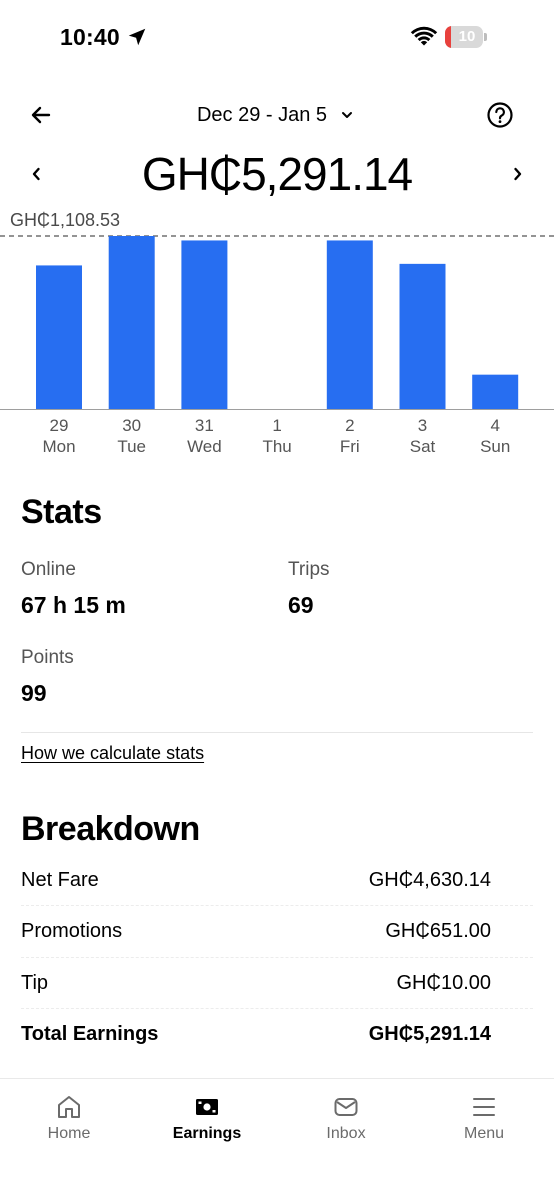 This screenshot has height=1200, width=554. I want to click on date-range-selector: Dec 29 - Jan 5, so click(275, 115).